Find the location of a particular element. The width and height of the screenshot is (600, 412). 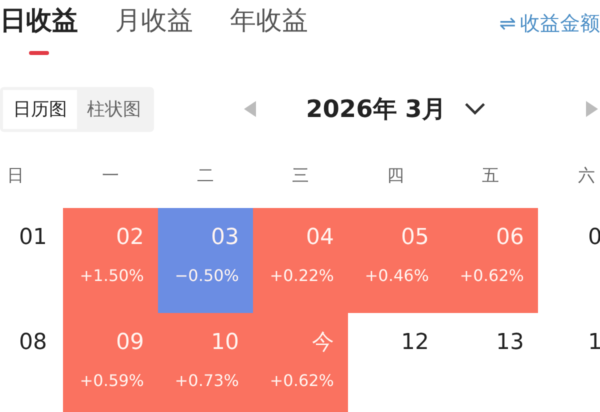

day-number: 12 is located at coordinates (415, 343).